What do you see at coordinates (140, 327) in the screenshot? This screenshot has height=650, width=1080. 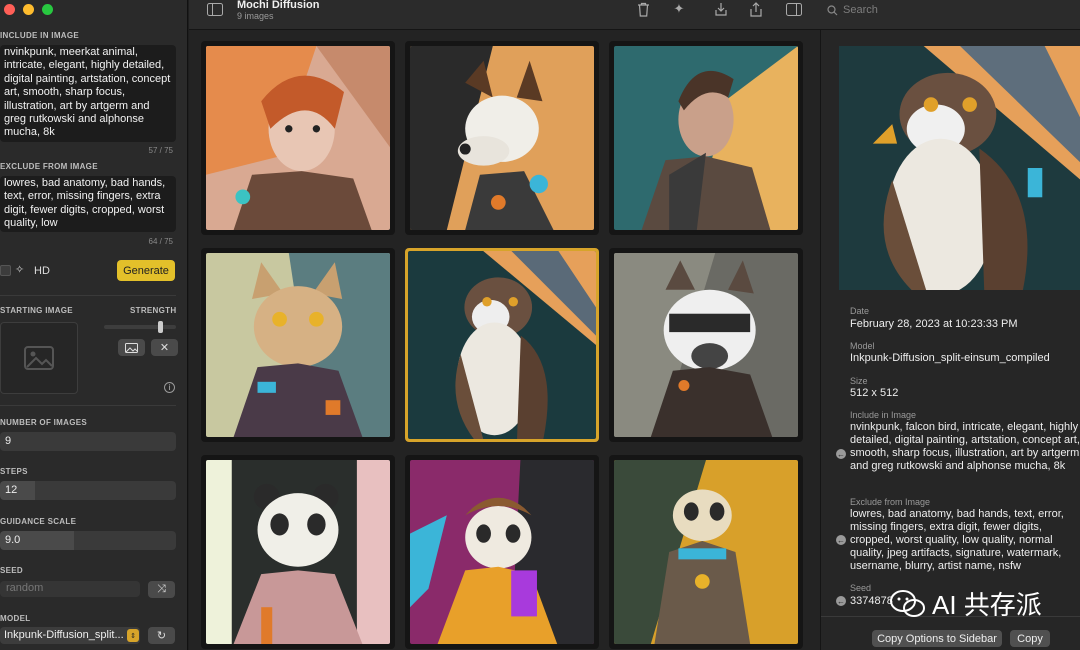 I see `strength-slider` at bounding box center [140, 327].